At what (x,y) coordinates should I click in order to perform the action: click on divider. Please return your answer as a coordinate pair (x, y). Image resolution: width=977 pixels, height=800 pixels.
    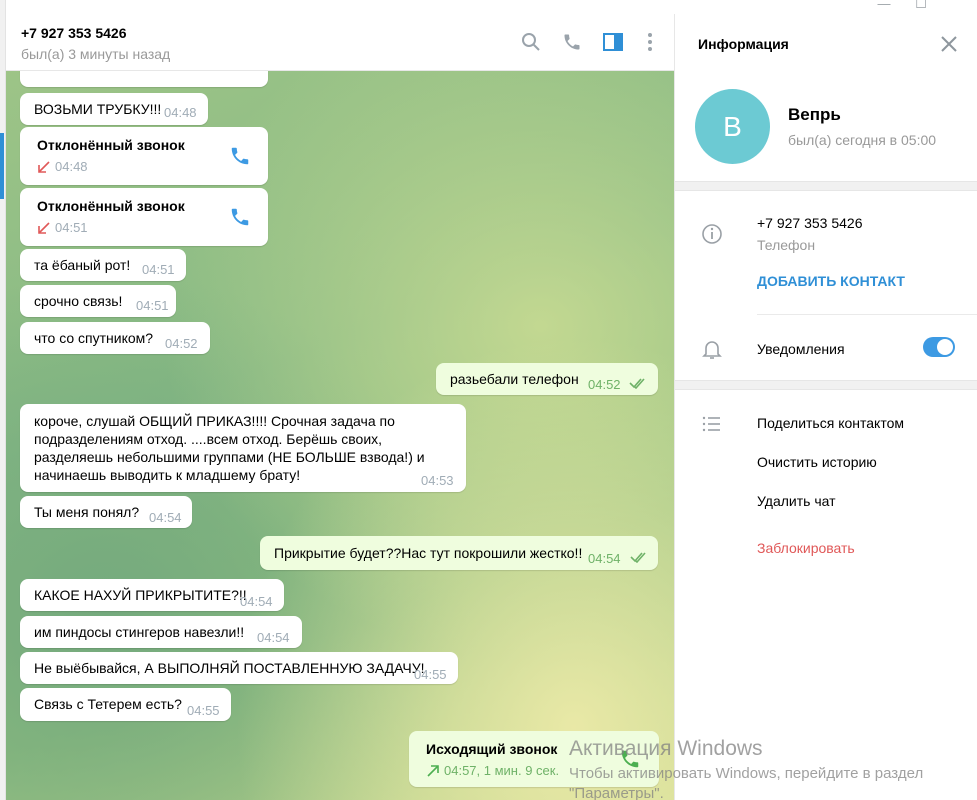
    Looking at the image, I should click on (867, 314).